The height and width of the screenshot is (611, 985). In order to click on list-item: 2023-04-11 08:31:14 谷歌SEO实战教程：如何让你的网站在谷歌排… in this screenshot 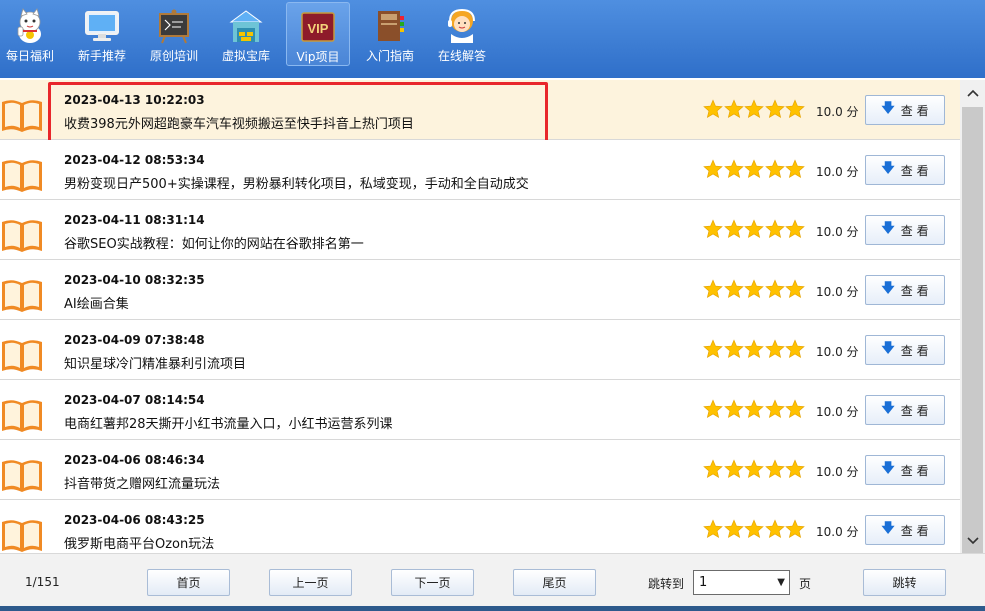, I will do `click(480, 230)`.